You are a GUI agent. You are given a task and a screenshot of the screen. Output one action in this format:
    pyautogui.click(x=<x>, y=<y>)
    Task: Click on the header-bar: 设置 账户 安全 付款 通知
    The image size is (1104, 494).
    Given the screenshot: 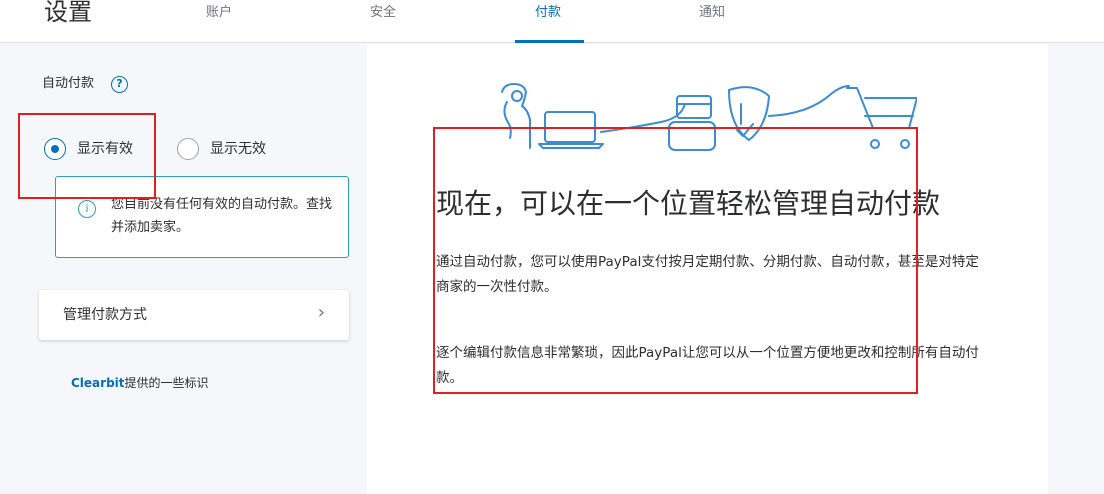 What is the action you would take?
    pyautogui.click(x=552, y=21)
    